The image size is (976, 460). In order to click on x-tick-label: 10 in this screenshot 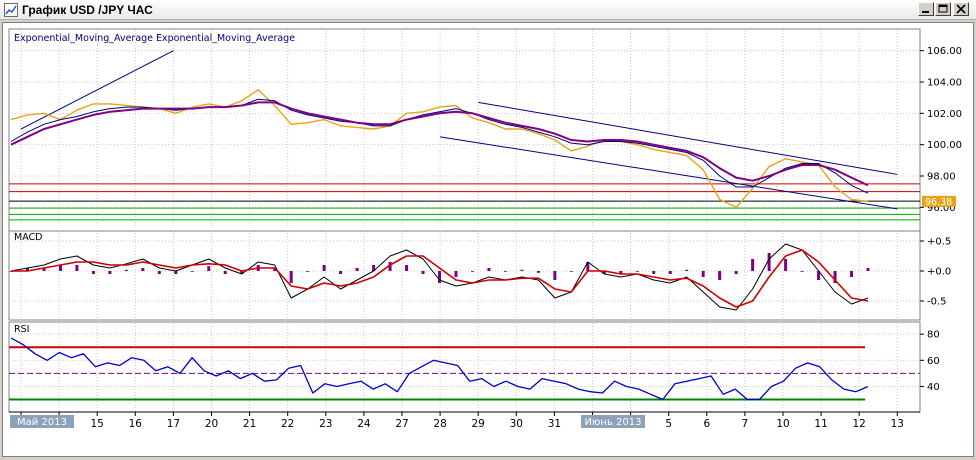, I will do `click(782, 424)`.